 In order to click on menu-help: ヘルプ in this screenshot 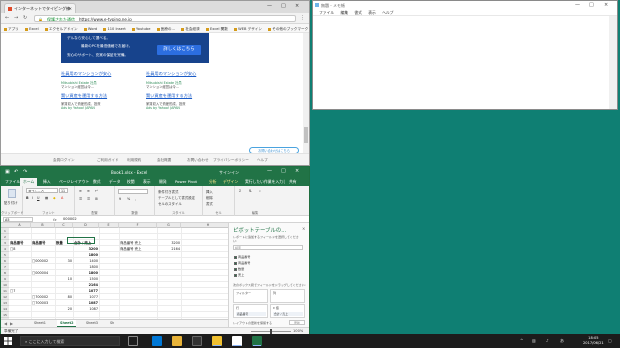, I will do `click(387, 12)`.